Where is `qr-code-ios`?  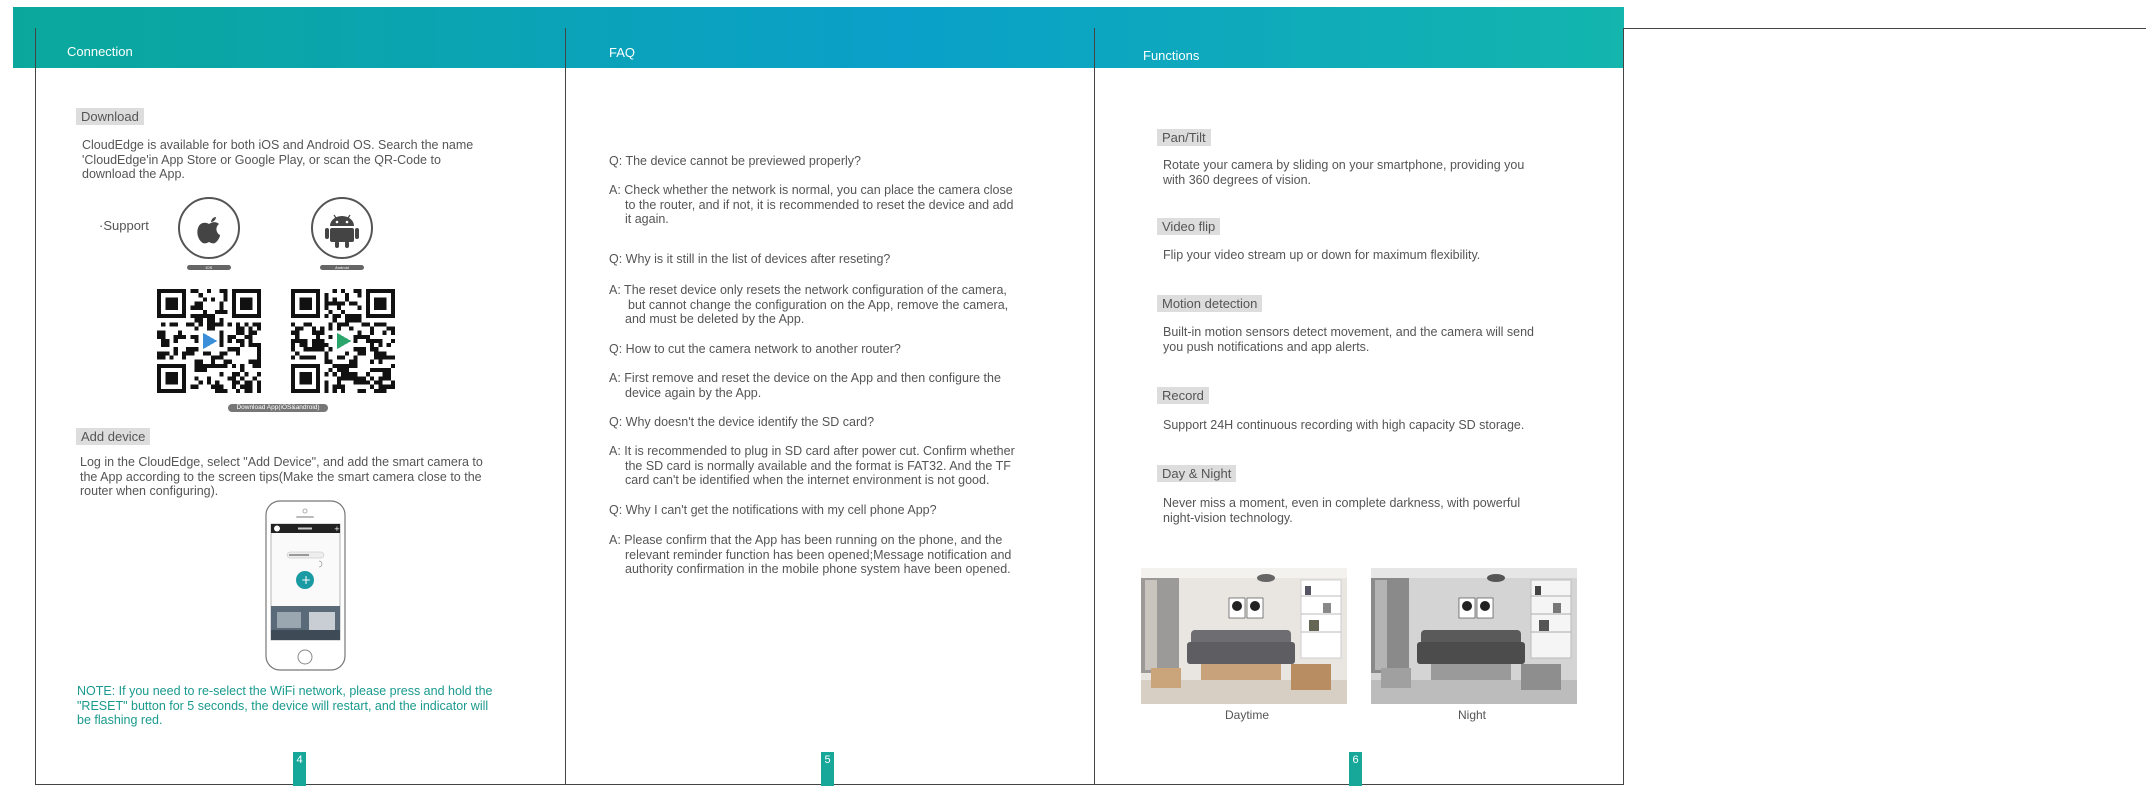
qr-code-ios is located at coordinates (209, 341).